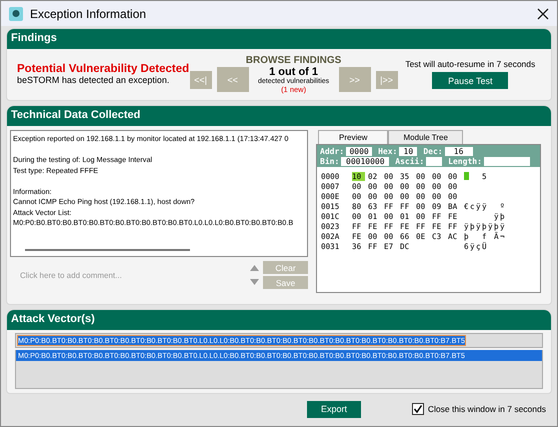 The height and width of the screenshot is (427, 558). Describe the element at coordinates (470, 64) in the screenshot. I see `auto-resume-text: Test will auto-resume in 7 seconds` at that location.